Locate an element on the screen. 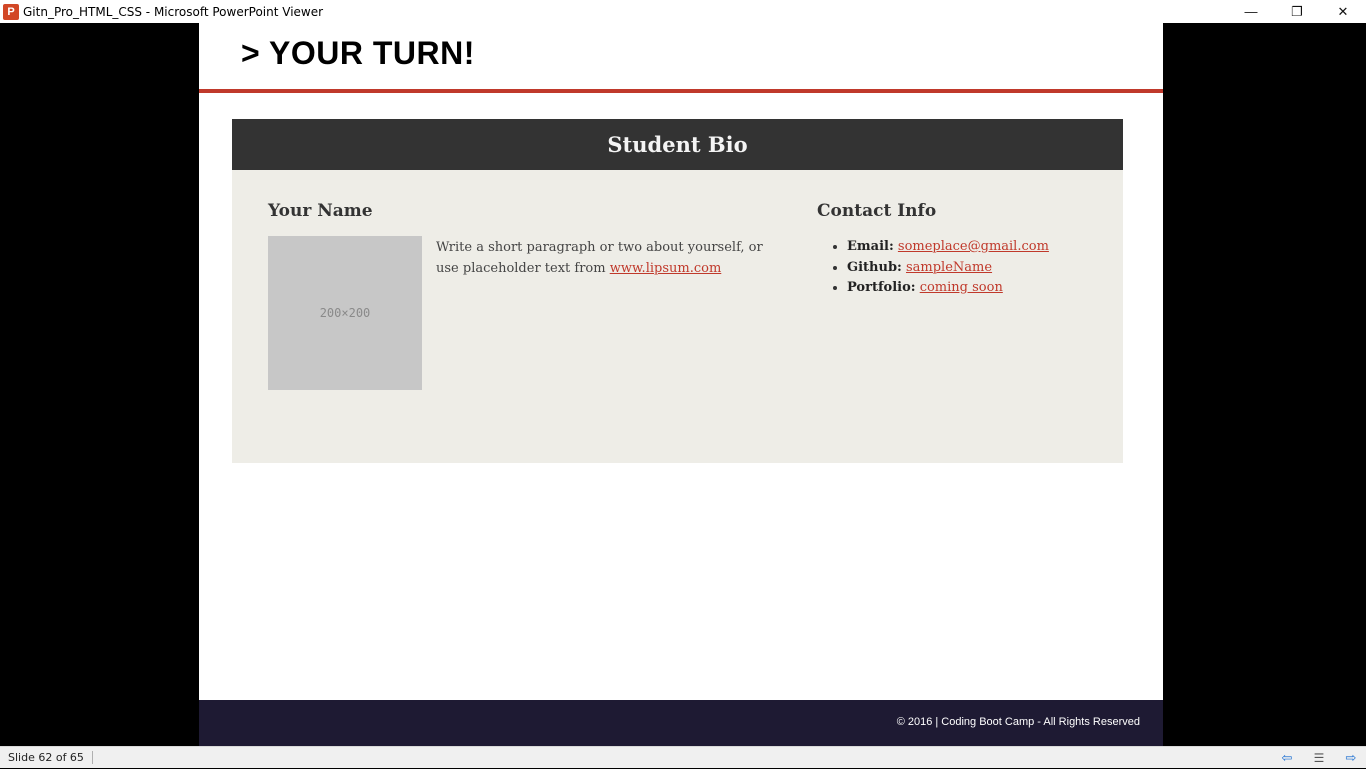  contact-item-github: Github: sampleName is located at coordinates (948, 268).